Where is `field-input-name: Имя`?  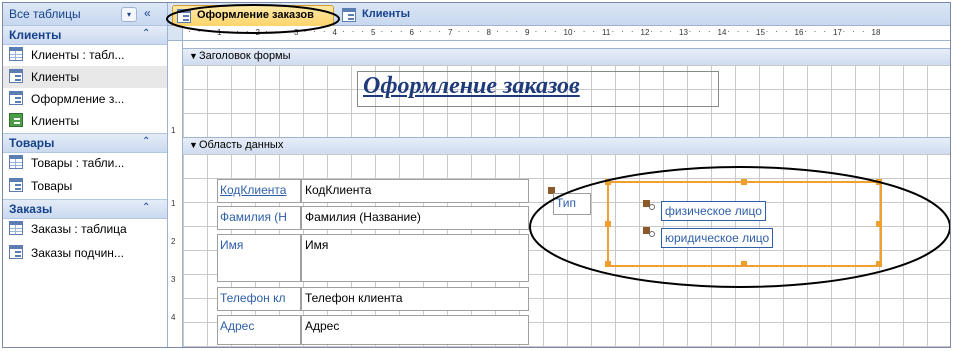
field-input-name: Имя is located at coordinates (415, 258).